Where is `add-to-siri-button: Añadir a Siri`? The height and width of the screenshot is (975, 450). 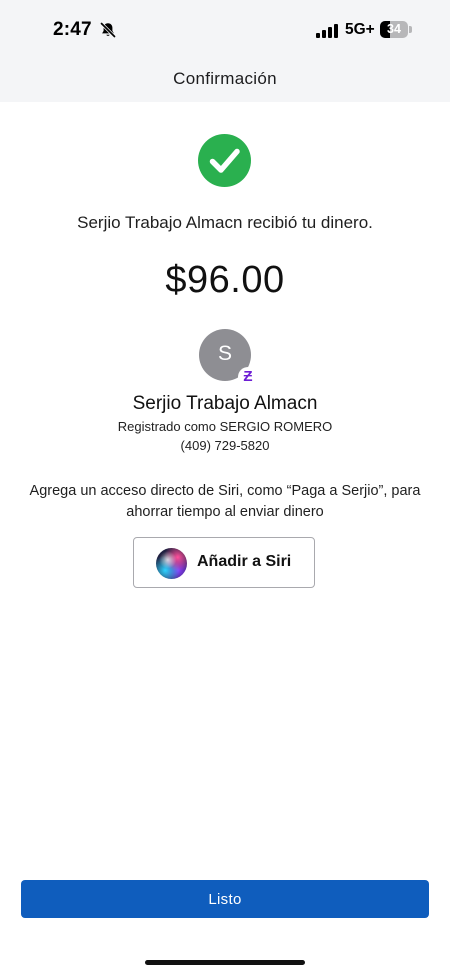 add-to-siri-button: Añadir a Siri is located at coordinates (224, 562).